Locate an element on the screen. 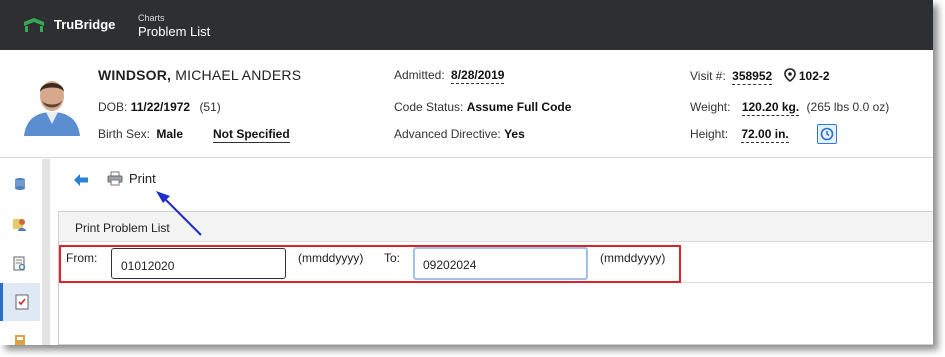 This screenshot has height=357, width=945. document-search-icon is located at coordinates (19, 263).